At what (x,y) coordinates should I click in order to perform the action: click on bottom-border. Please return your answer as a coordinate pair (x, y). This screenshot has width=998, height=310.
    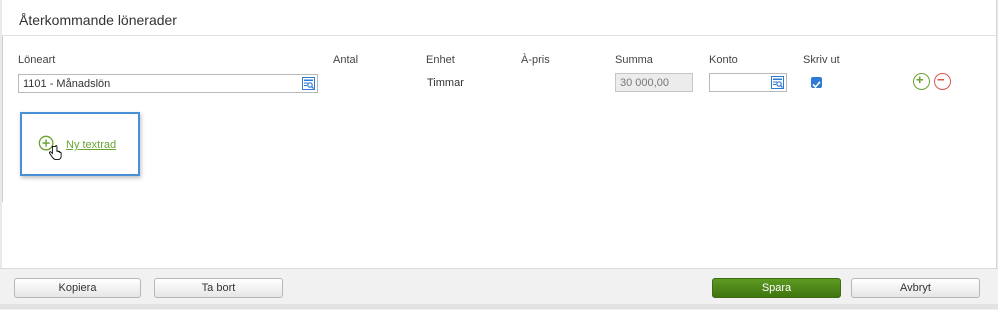
    Looking at the image, I should click on (499, 306).